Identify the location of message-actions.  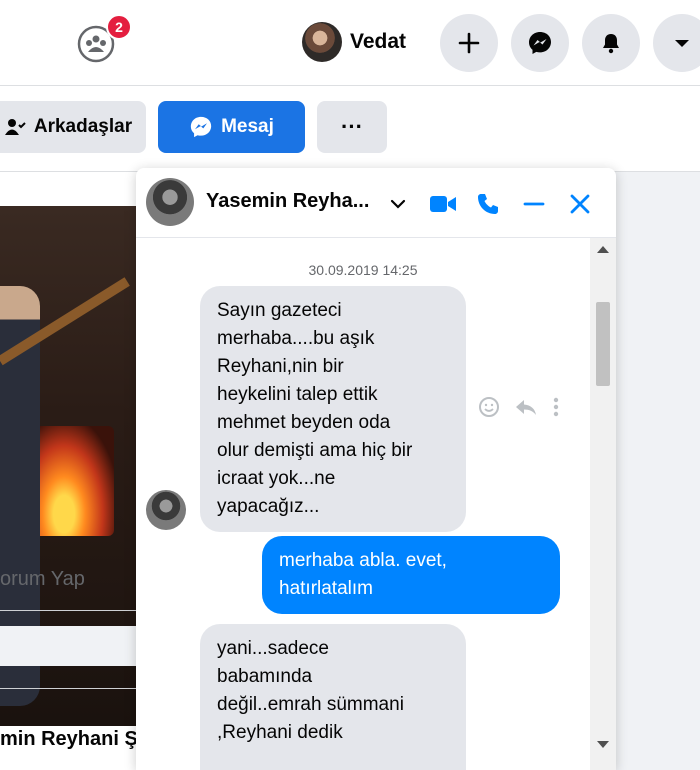
(519, 407).